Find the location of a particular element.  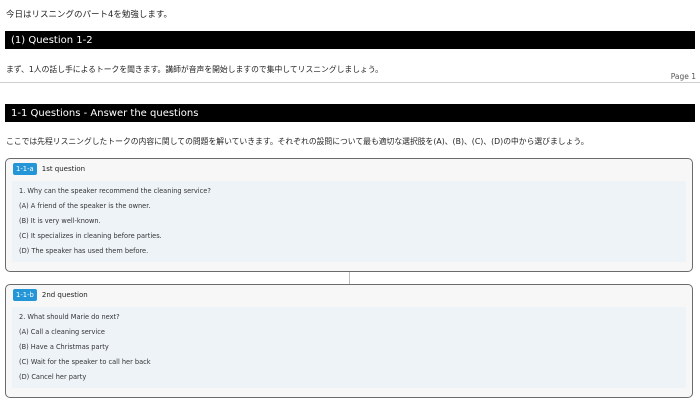

section-header-answer: 1-1 Questions - Answer the questions is located at coordinates (350, 113).